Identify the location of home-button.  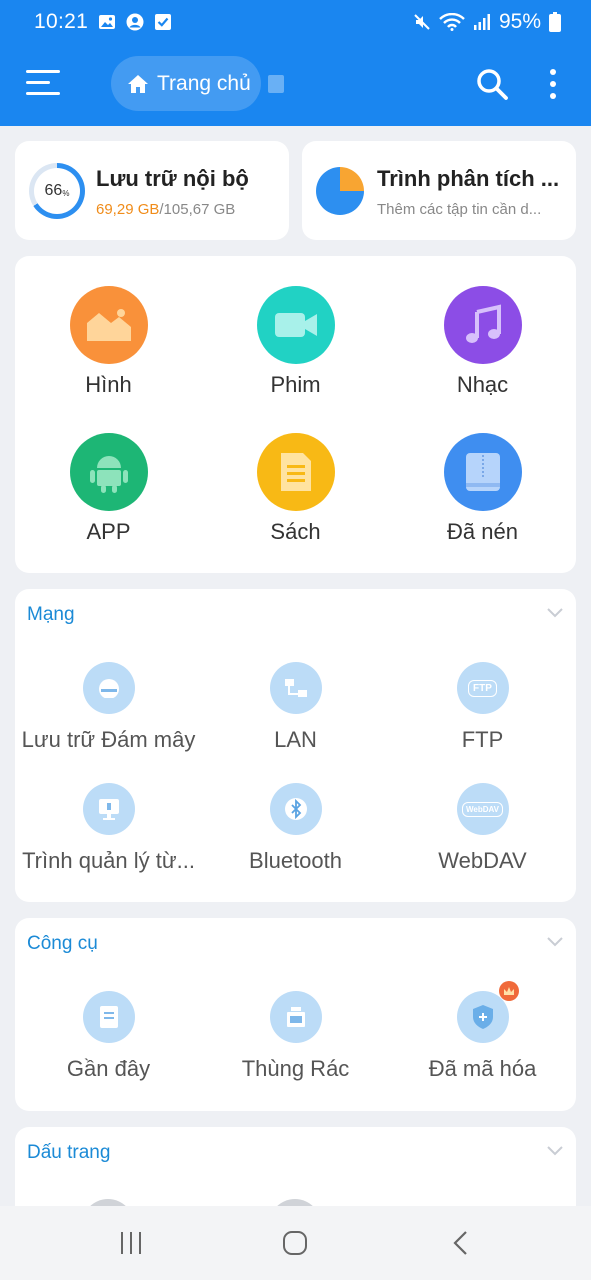
(295, 1243).